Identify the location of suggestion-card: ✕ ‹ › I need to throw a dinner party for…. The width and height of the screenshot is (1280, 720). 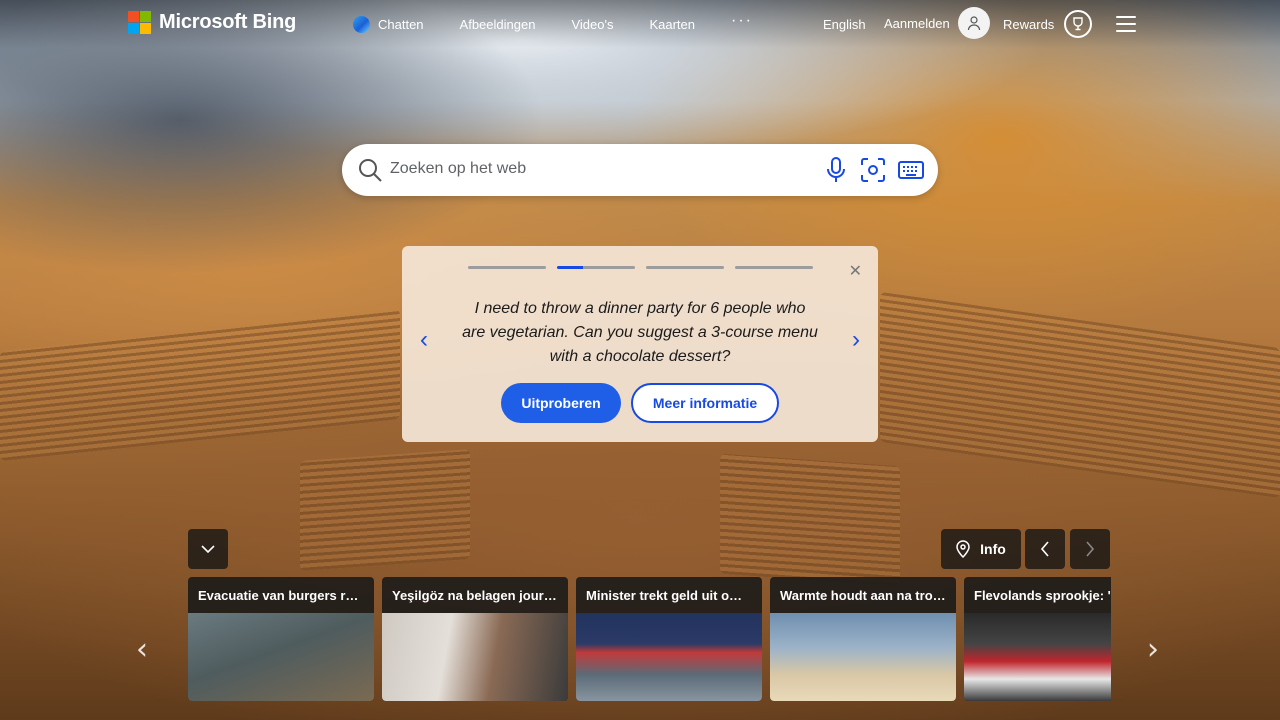
(640, 344).